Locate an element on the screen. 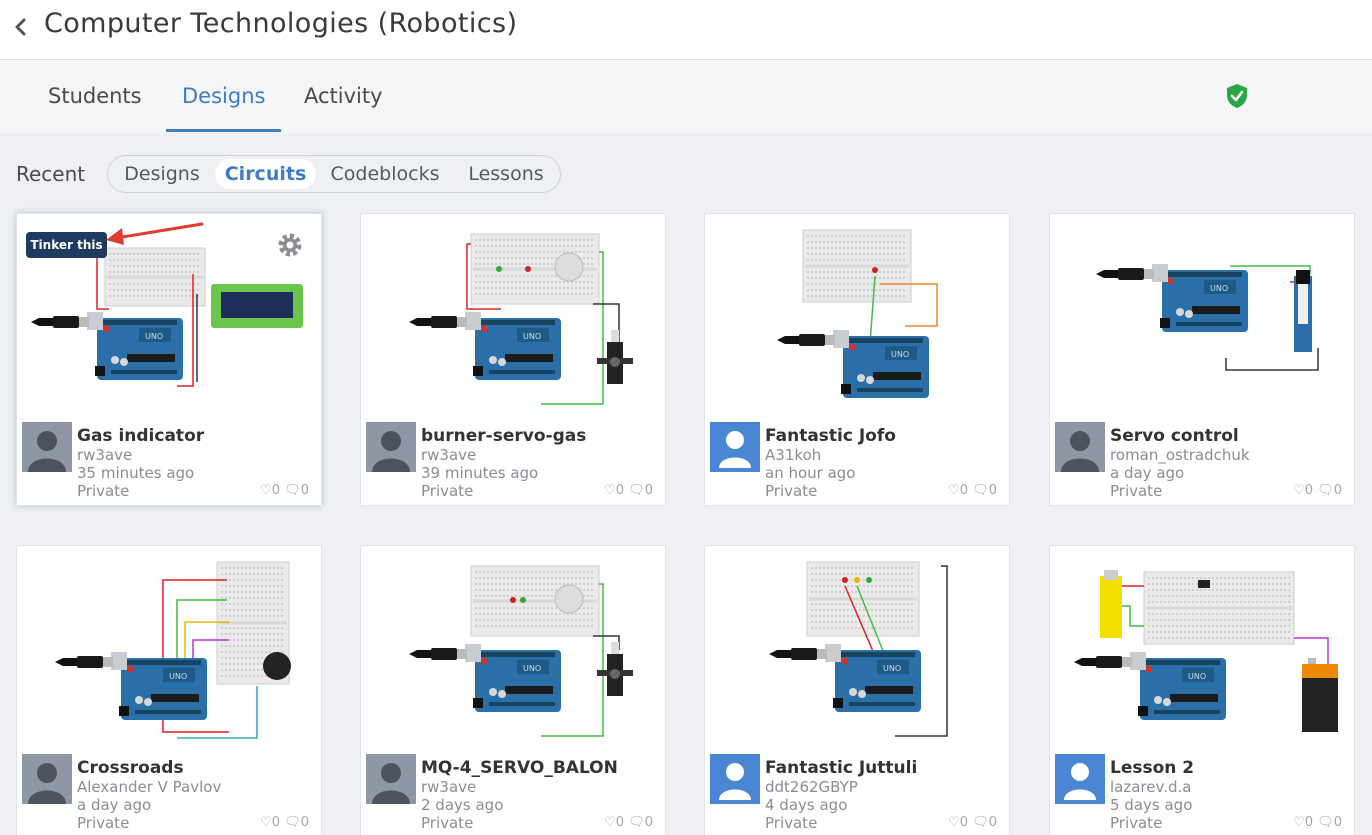 The height and width of the screenshot is (835, 1372). design-title: Lesson 2 is located at coordinates (1152, 768).